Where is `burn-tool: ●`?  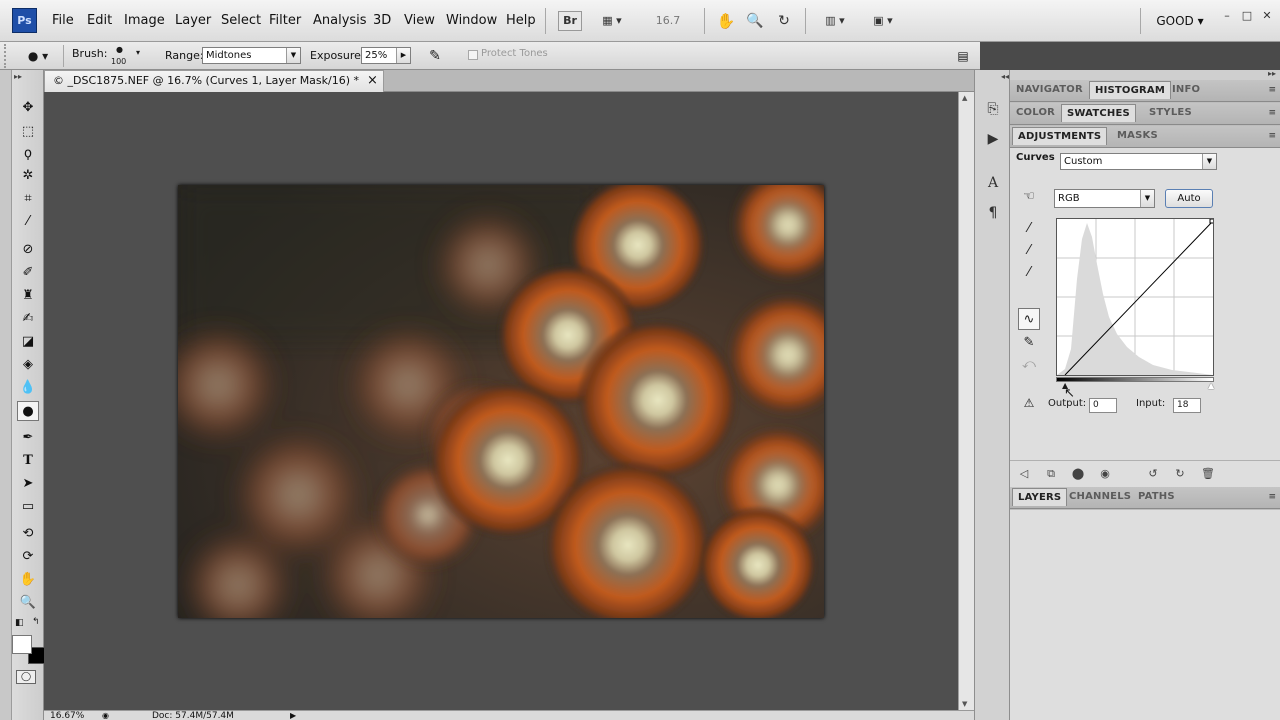 burn-tool: ● is located at coordinates (28, 411).